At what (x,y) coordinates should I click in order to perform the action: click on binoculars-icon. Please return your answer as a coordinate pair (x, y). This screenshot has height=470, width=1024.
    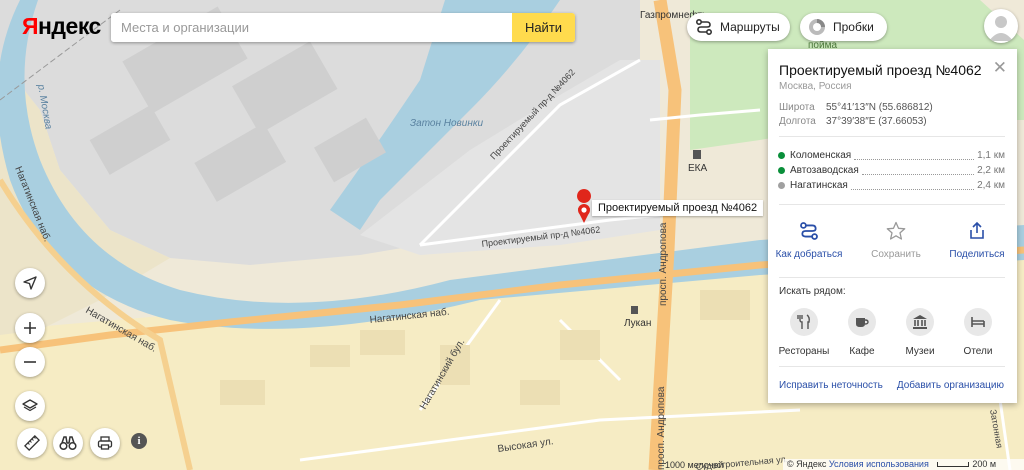
    Looking at the image, I should click on (68, 443).